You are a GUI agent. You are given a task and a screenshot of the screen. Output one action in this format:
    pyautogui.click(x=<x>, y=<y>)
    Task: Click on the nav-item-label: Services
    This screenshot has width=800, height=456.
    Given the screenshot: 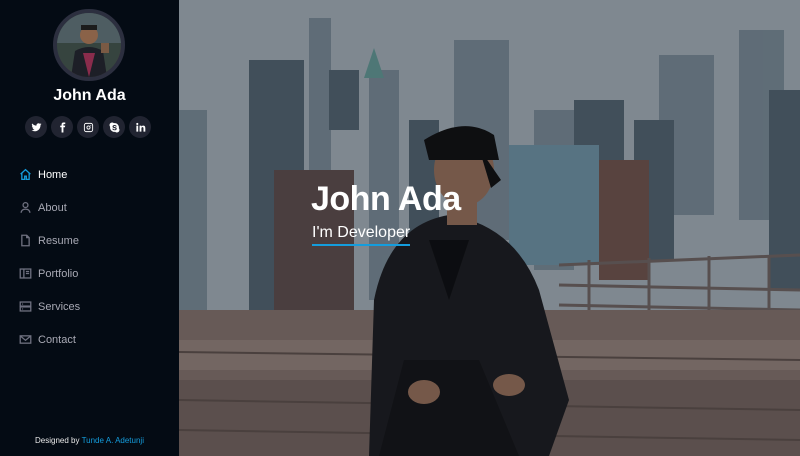 What is the action you would take?
    pyautogui.click(x=59, y=306)
    